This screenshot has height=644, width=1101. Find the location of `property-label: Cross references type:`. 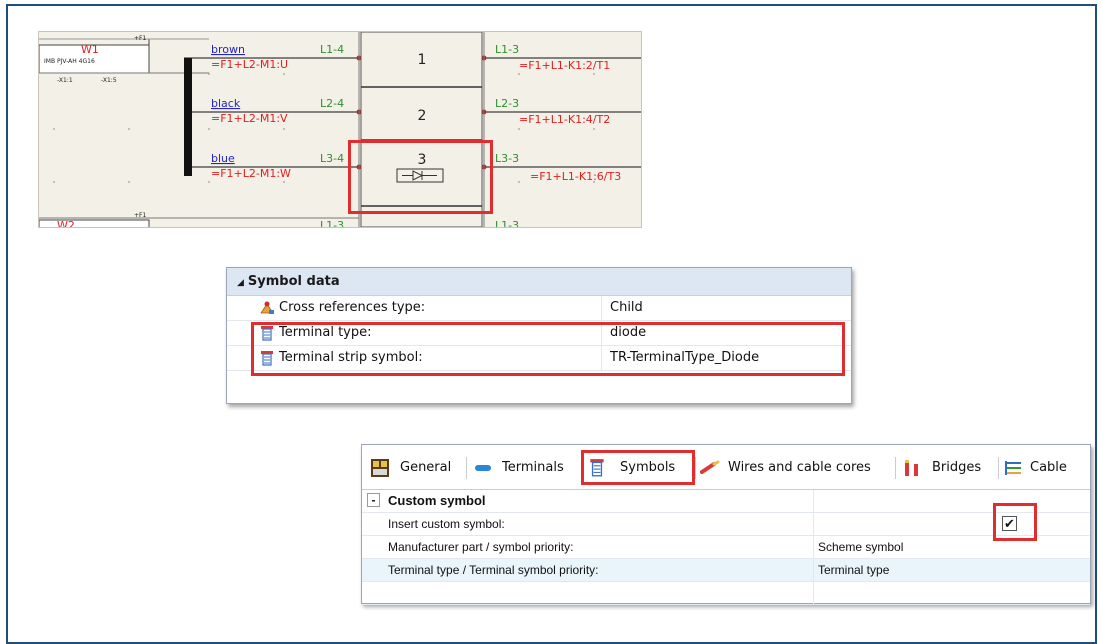

property-label: Cross references type: is located at coordinates (352, 307).